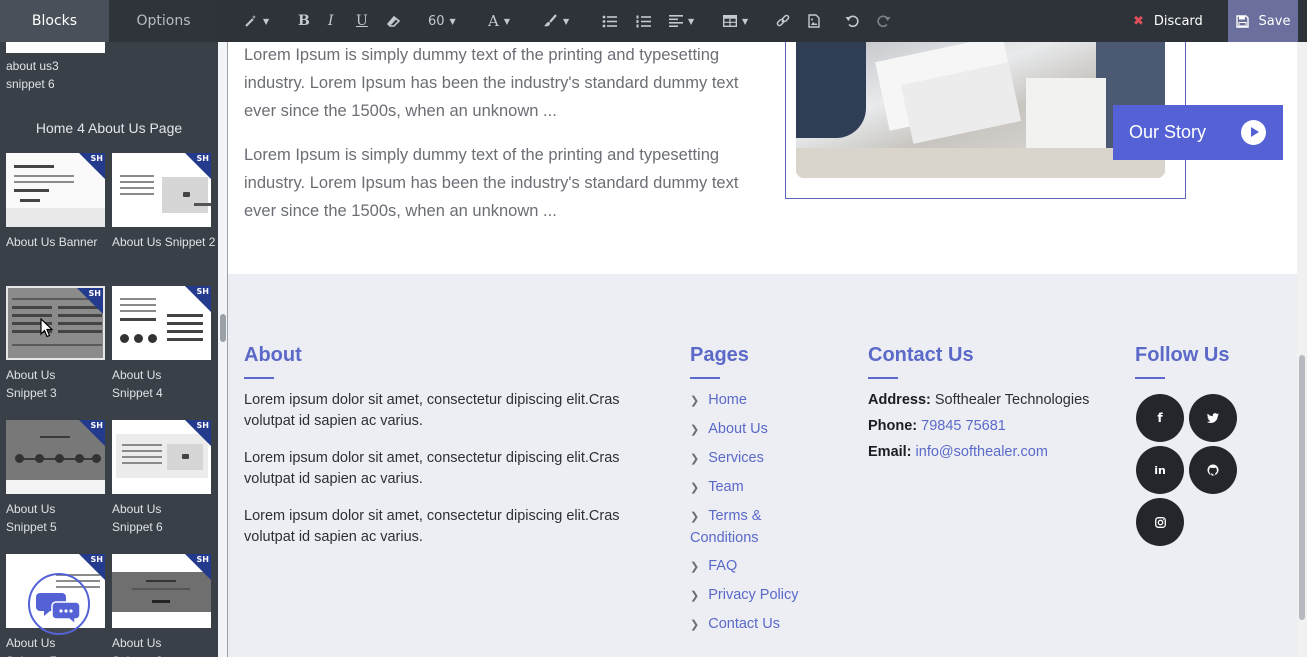  Describe the element at coordinates (223, 328) in the screenshot. I see `sidebar-resize-handle` at that location.